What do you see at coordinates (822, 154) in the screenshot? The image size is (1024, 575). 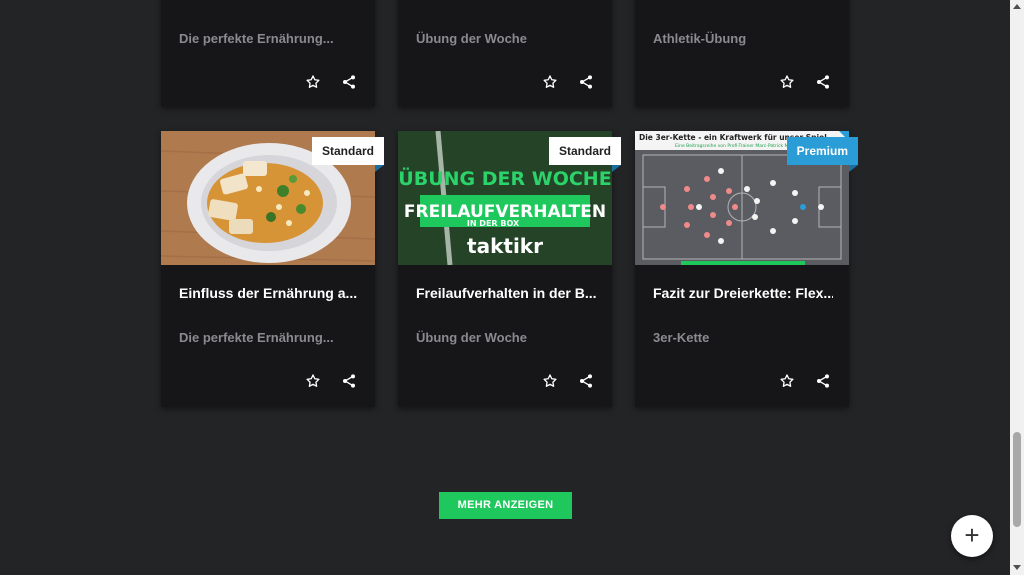 I see `premium-badge: Premium` at bounding box center [822, 154].